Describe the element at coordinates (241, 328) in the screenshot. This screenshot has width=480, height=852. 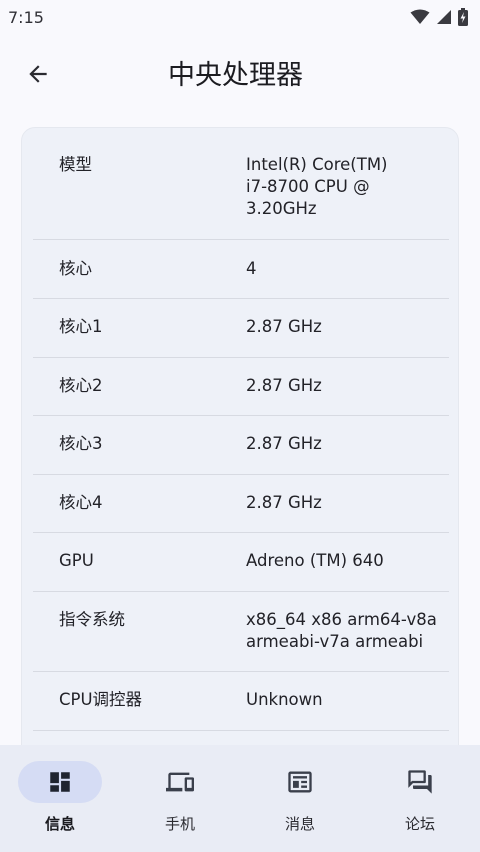
I see `info-row-core1: 核心1 2.87 GHz` at that location.